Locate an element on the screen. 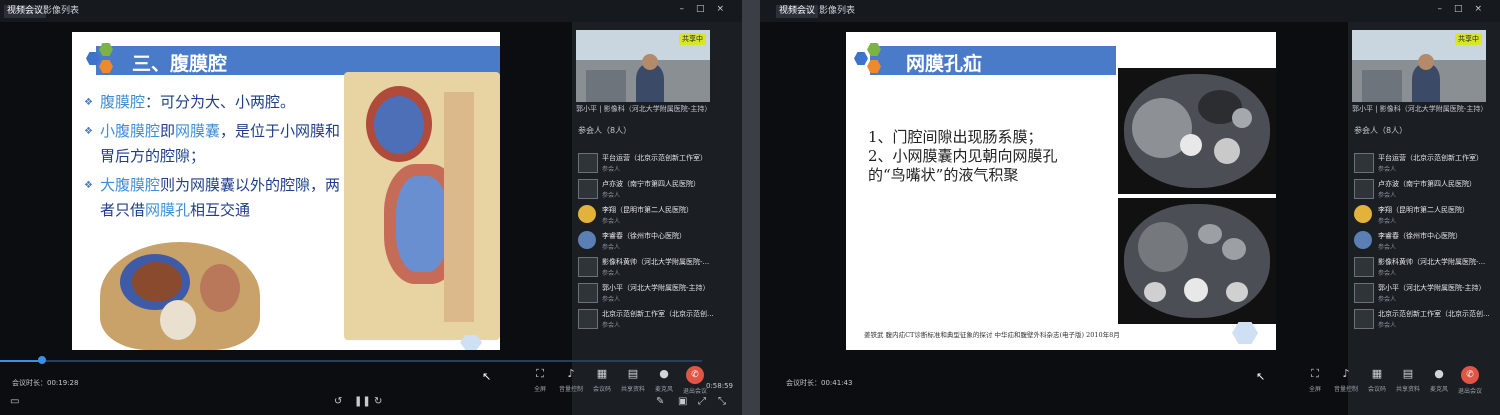 The image size is (1500, 415). finding-list: 1、门腔间隙出现肠系膜； 2、小网膜囊内见朝向网膜孔 的“鸟嘴状”的液气积聚 is located at coordinates (988, 156).